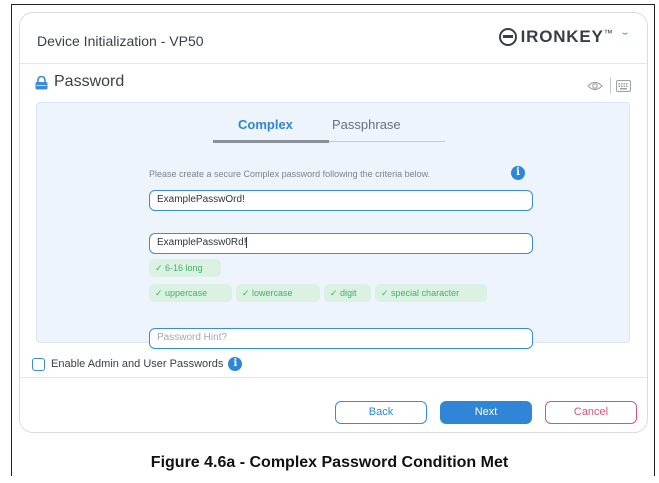  What do you see at coordinates (185, 268) in the screenshot?
I see `criteria-length-badge: ✓ 6-16 long` at bounding box center [185, 268].